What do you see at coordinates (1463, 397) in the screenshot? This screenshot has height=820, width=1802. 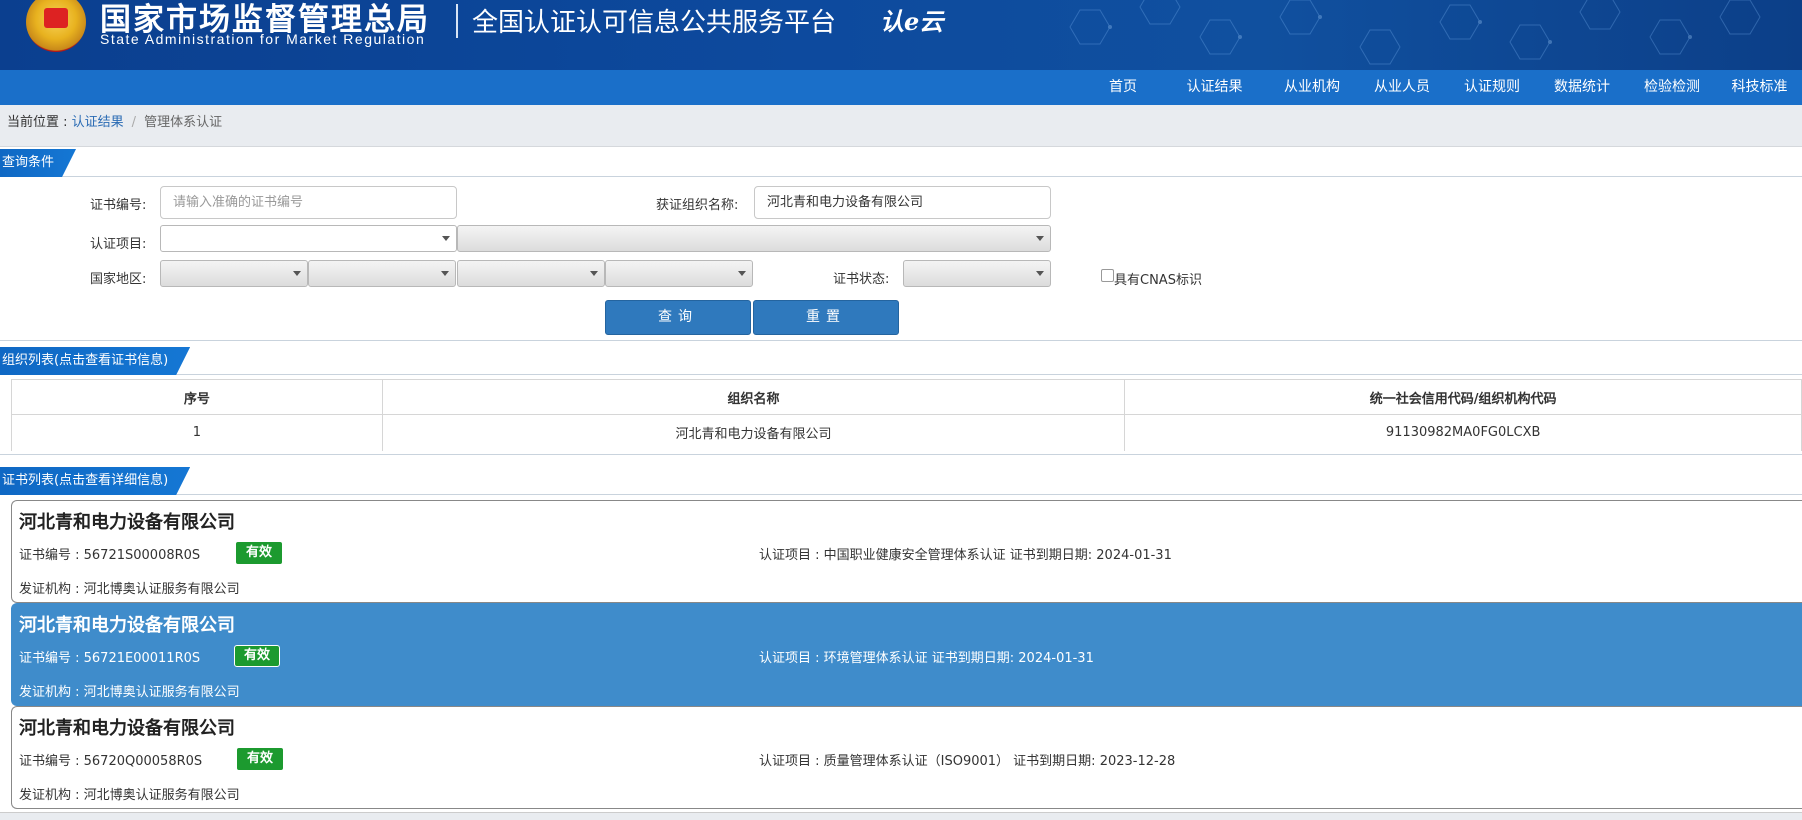 I see `column-header-credit-code: 统一社会信用代码/组织机构代码` at bounding box center [1463, 397].